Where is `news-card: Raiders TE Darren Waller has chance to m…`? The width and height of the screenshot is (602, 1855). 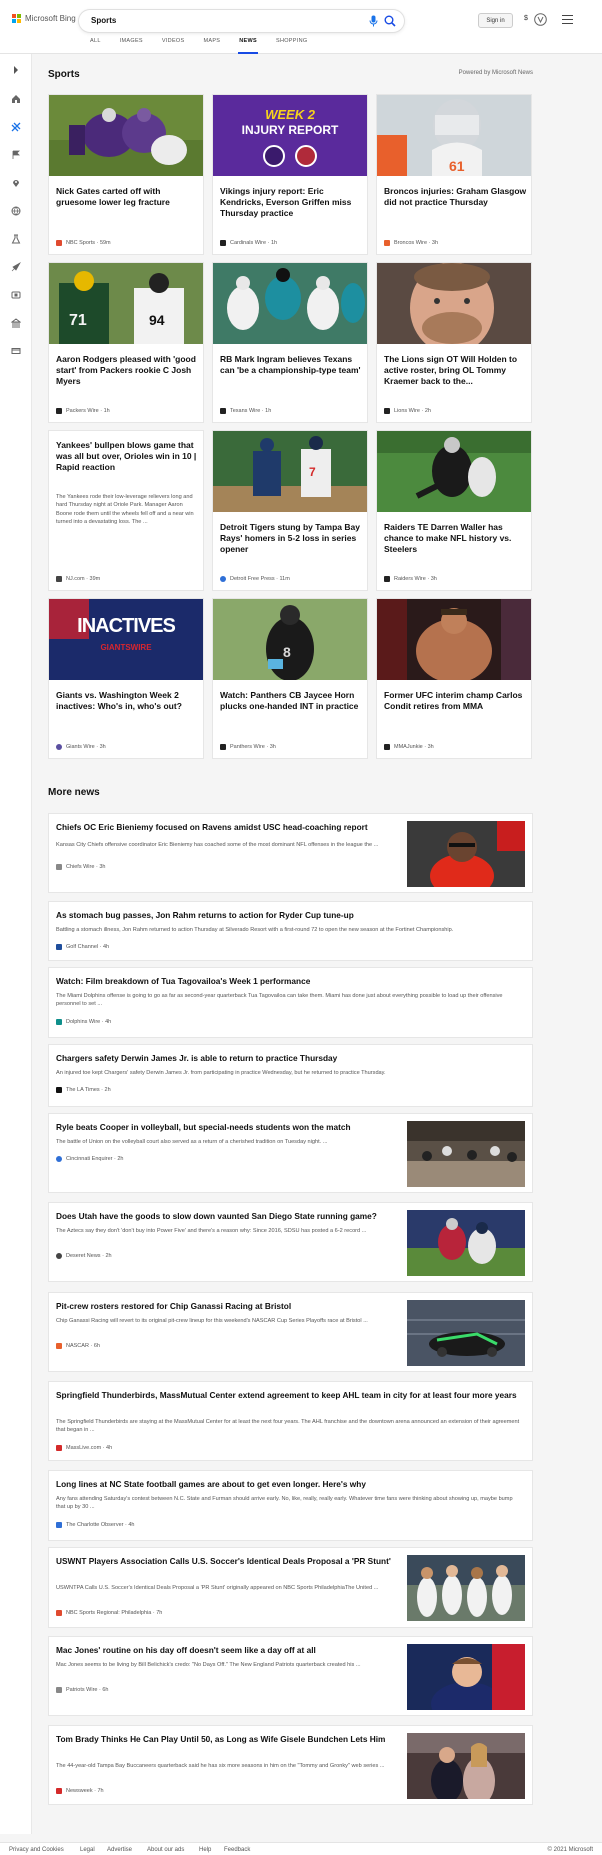
news-card: Raiders TE Darren Waller has chance to m… is located at coordinates (454, 510).